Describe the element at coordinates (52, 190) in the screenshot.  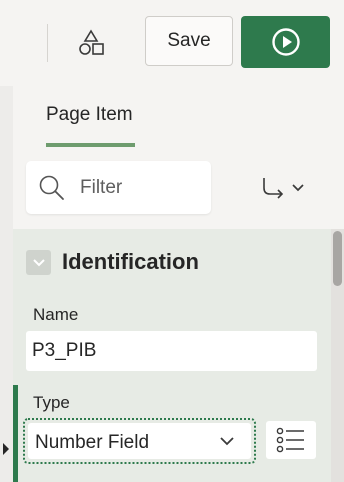
I see `search-icon` at that location.